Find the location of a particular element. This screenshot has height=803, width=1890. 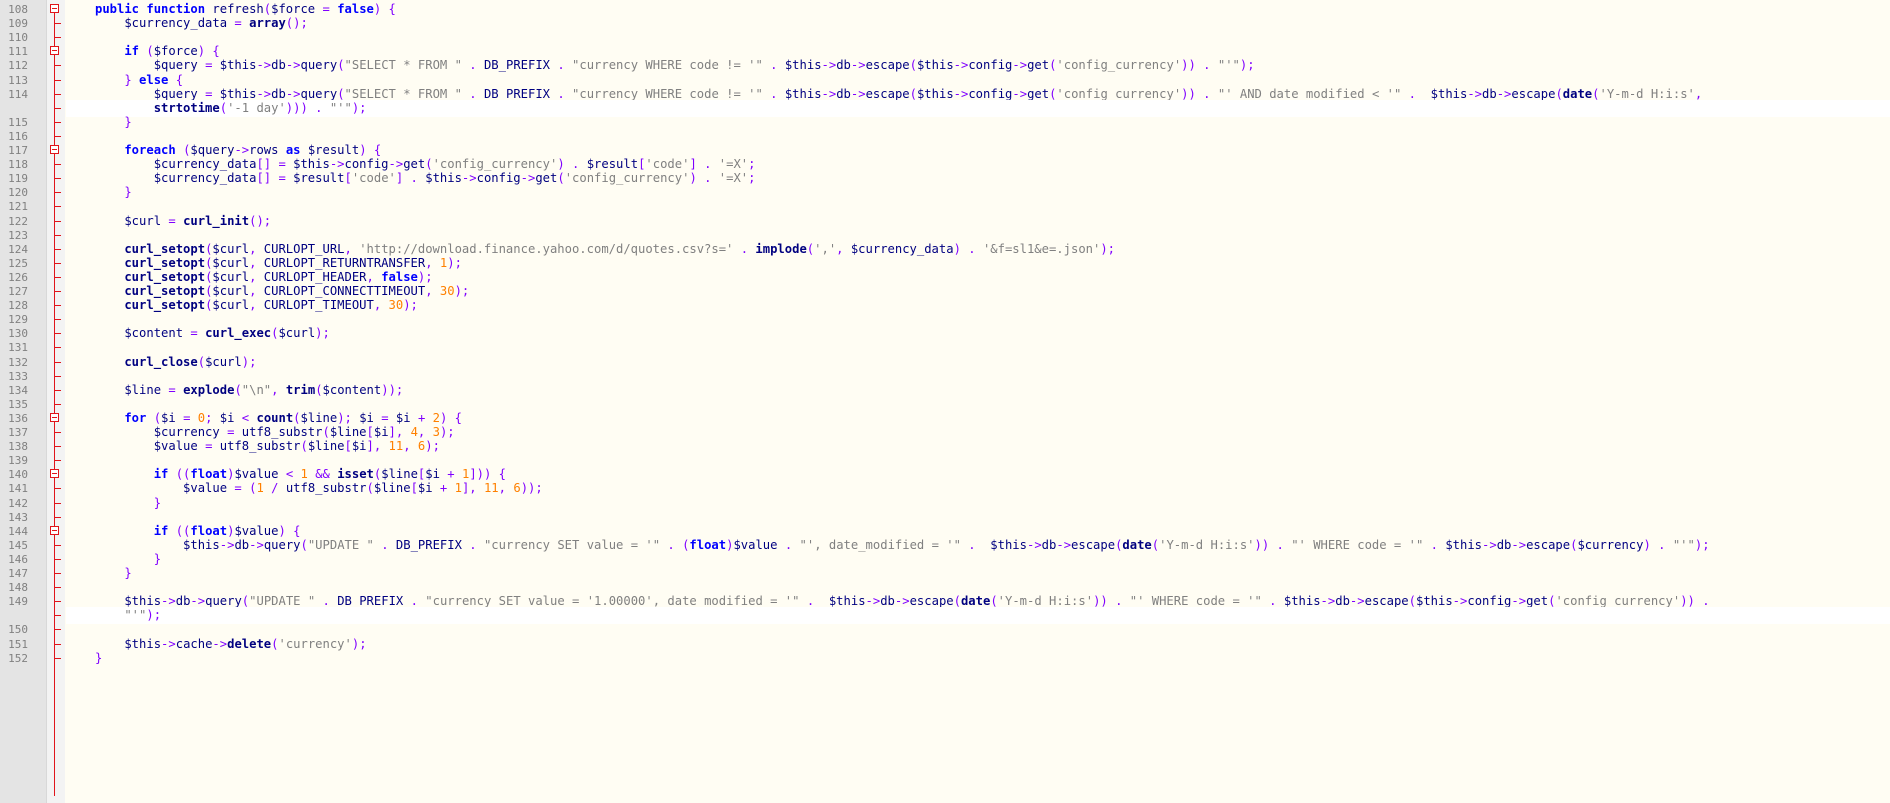

code-token: $currency_data is located at coordinates (902, 248).